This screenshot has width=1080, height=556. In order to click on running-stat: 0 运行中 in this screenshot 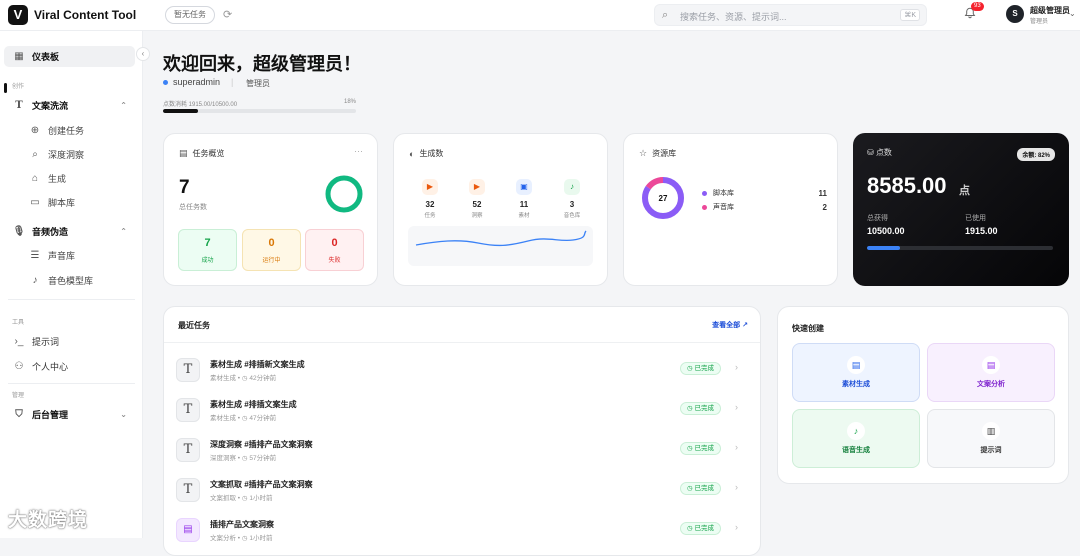, I will do `click(271, 250)`.